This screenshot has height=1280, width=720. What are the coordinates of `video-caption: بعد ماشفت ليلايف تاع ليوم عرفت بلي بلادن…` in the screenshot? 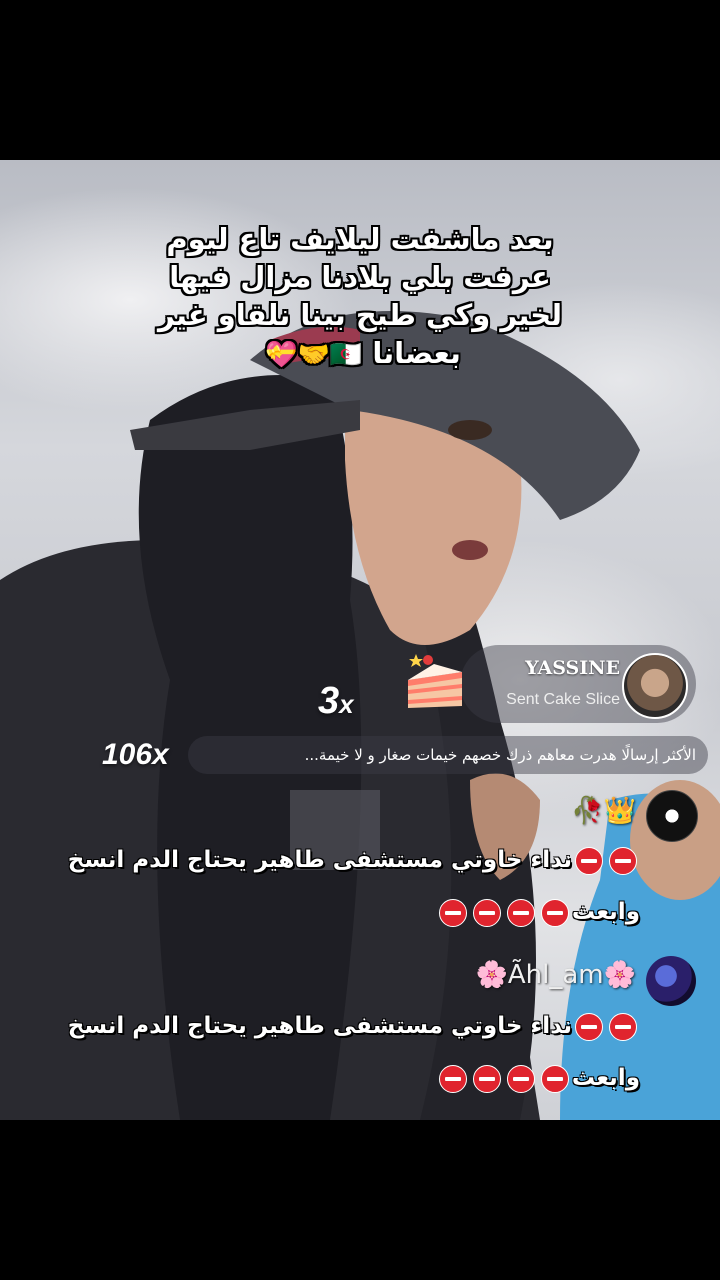 It's located at (360, 297).